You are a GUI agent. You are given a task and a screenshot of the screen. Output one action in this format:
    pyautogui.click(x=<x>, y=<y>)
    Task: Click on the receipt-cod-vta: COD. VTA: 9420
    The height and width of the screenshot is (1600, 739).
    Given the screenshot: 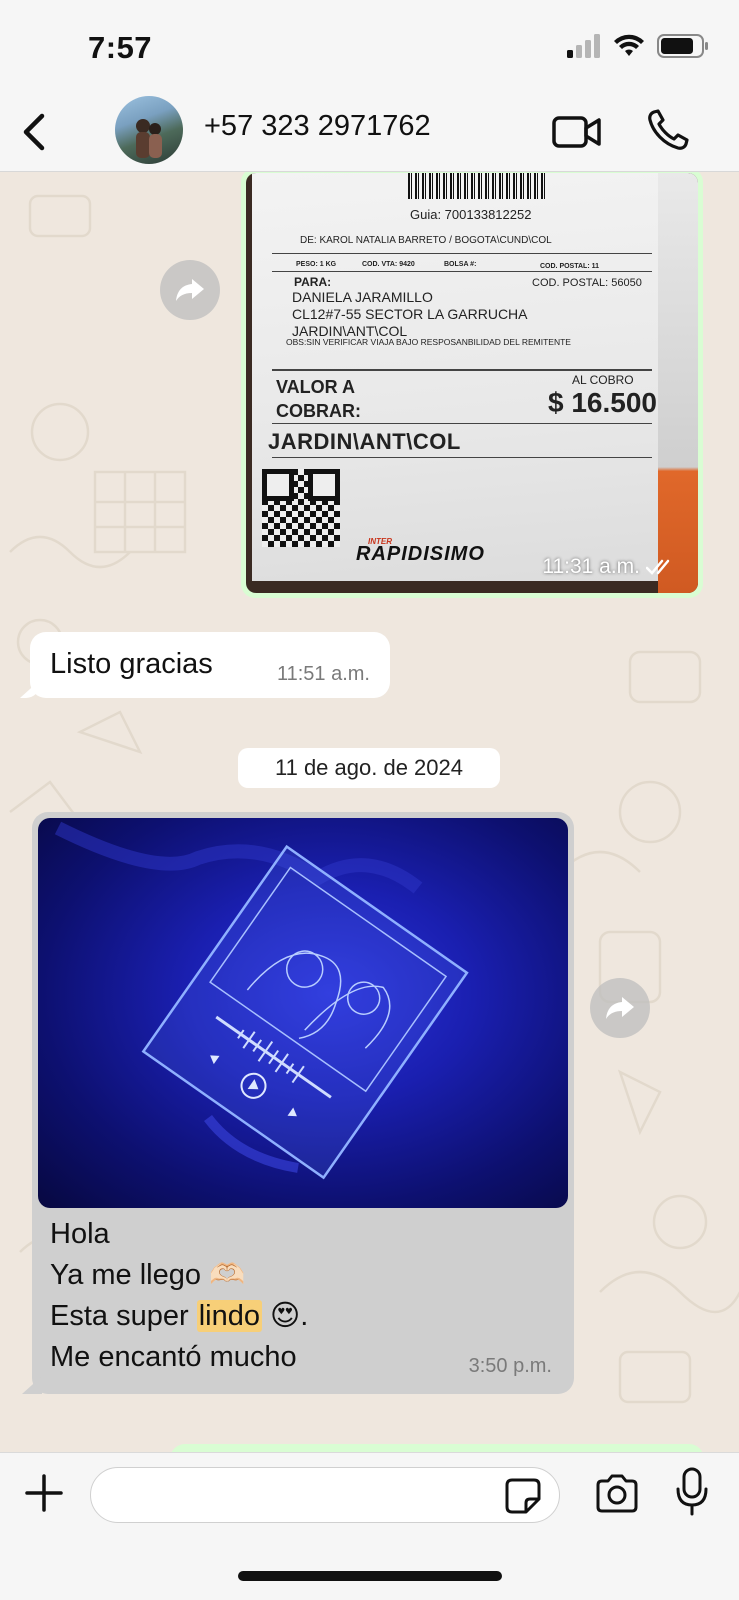 What is the action you would take?
    pyautogui.click(x=388, y=264)
    